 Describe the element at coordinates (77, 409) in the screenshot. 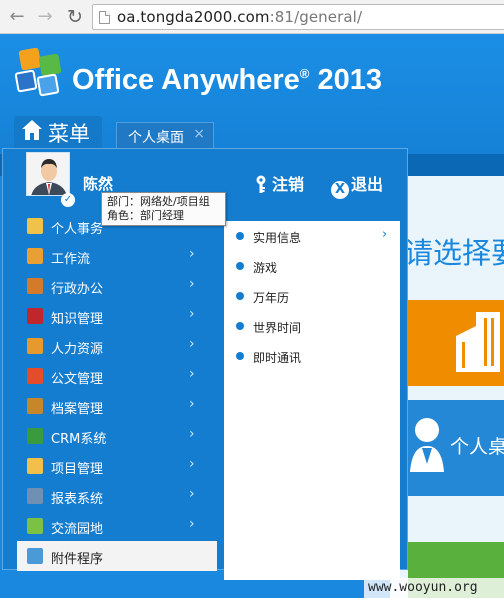

I see `menu-item-label: 档案管理` at that location.